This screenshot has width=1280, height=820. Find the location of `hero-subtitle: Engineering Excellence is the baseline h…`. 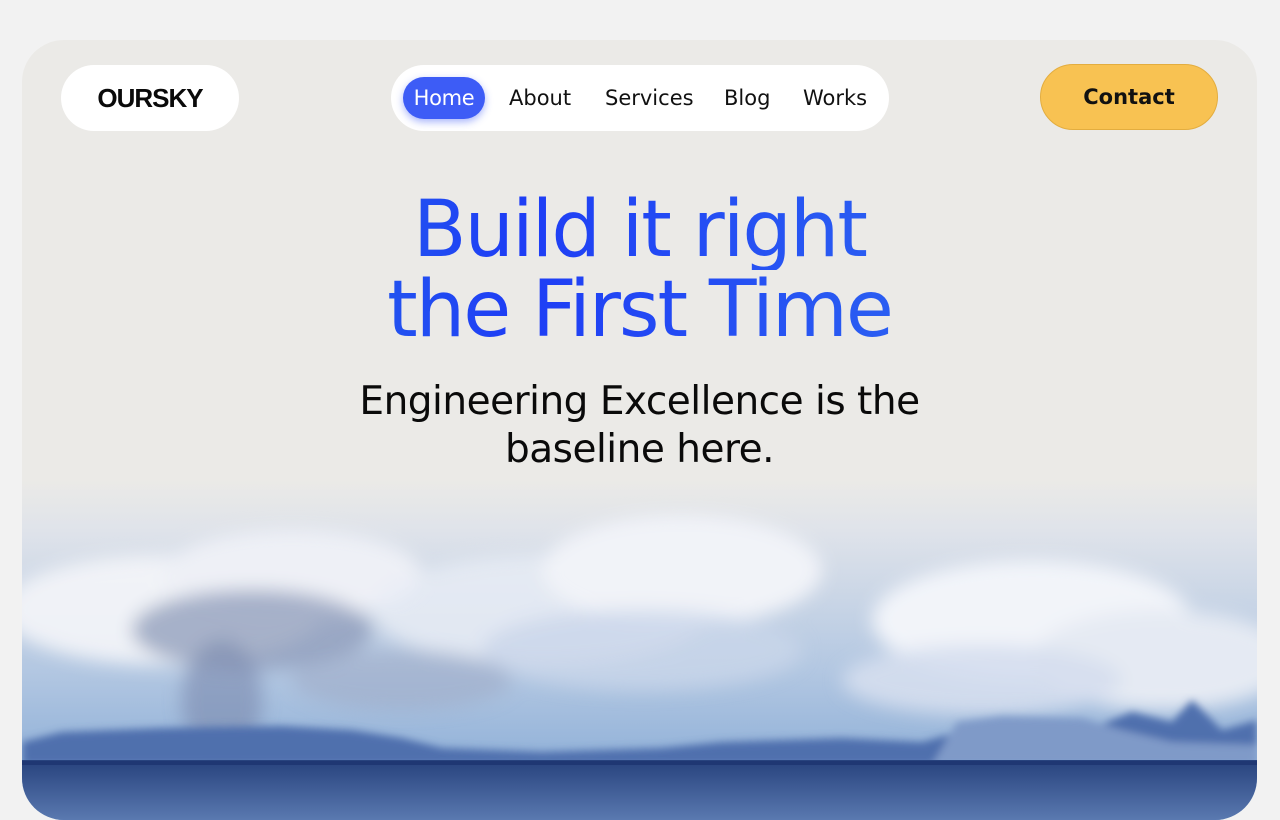

hero-subtitle: Engineering Excellence is the baseline h… is located at coordinates (639, 426).